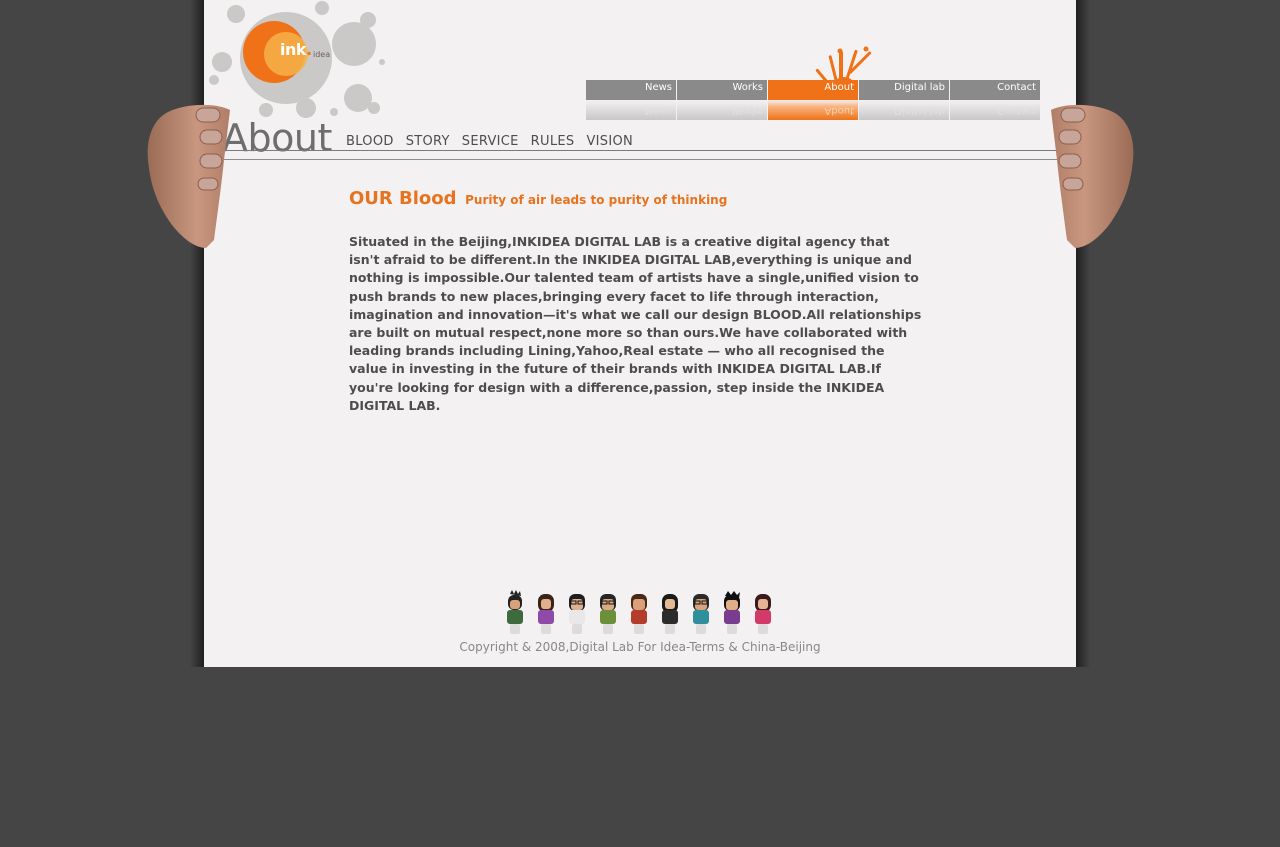 The width and height of the screenshot is (1280, 847). What do you see at coordinates (701, 613) in the screenshot?
I see `character-7-icon` at bounding box center [701, 613].